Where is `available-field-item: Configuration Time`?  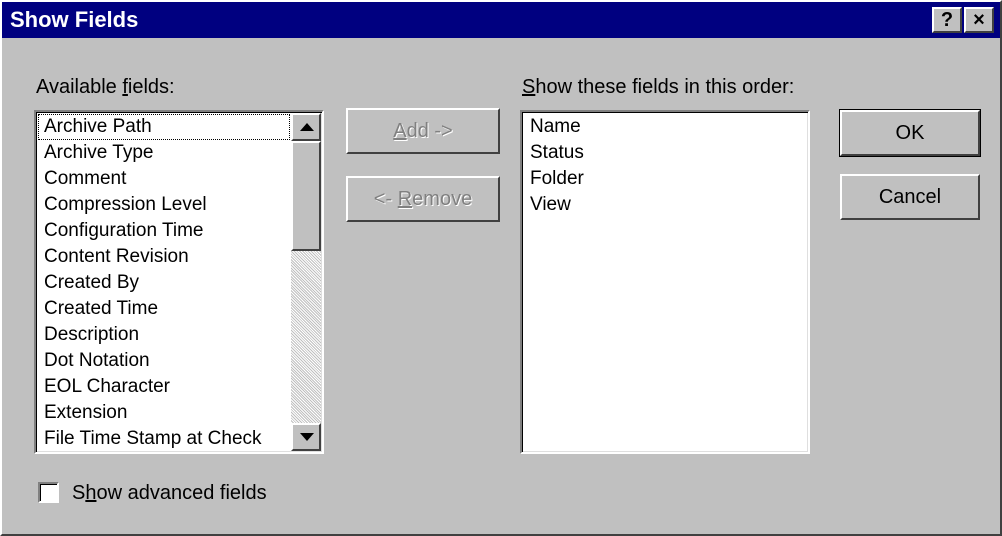 available-field-item: Configuration Time is located at coordinates (164, 231).